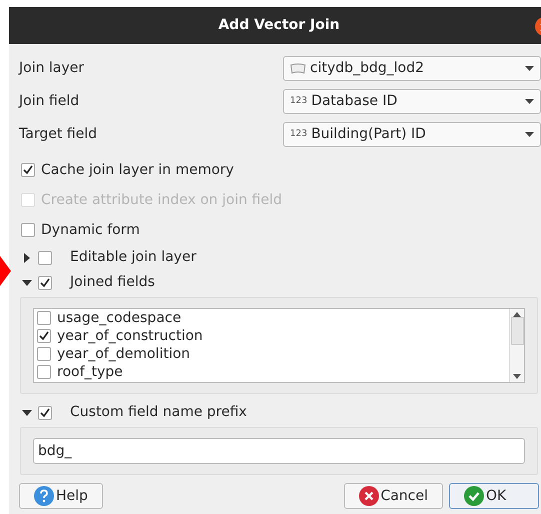 This screenshot has height=514, width=541. What do you see at coordinates (90, 230) in the screenshot?
I see `checkbox-label: Dynamic form` at bounding box center [90, 230].